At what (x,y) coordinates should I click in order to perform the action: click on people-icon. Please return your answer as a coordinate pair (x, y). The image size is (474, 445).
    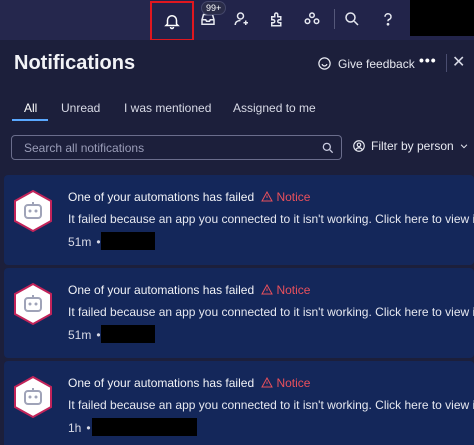
    Looking at the image, I should click on (312, 19).